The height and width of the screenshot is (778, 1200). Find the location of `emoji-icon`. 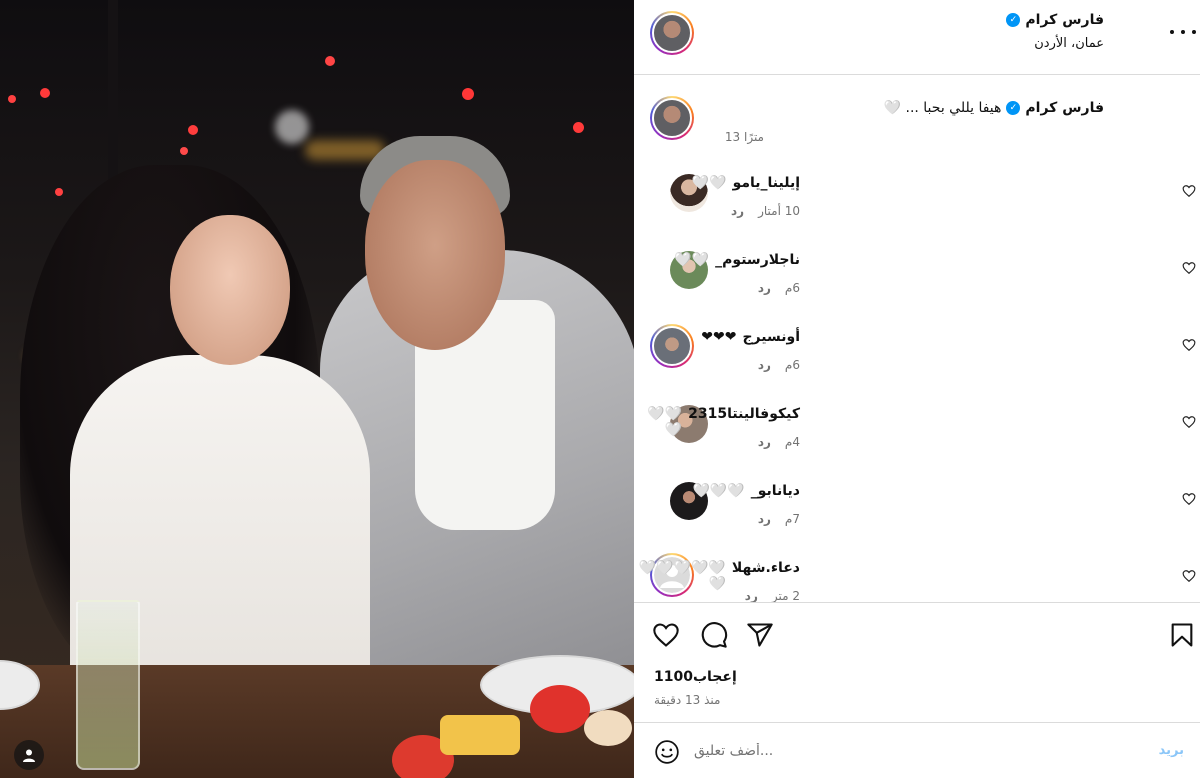

emoji-icon is located at coordinates (667, 752).